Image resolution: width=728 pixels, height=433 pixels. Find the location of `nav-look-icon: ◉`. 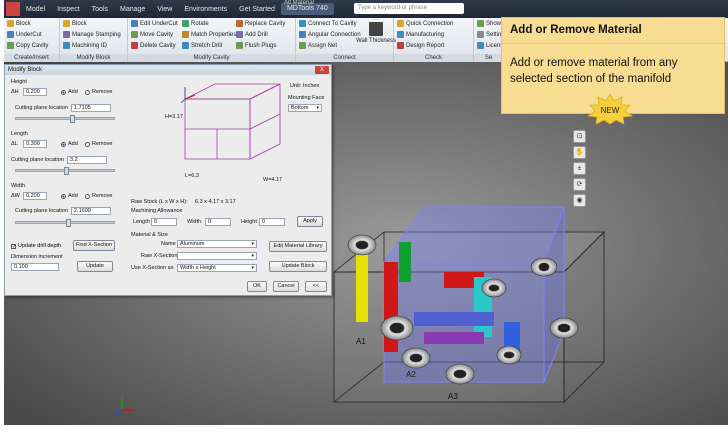

nav-look-icon: ◉ is located at coordinates (579, 200).